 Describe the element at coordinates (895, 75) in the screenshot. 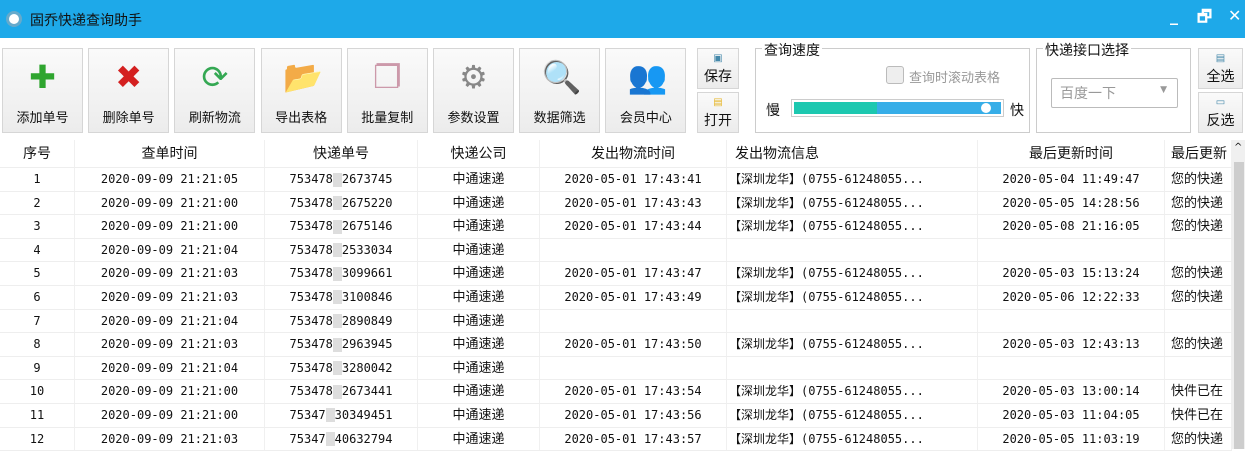

I see `scroll-table-checkbox` at that location.